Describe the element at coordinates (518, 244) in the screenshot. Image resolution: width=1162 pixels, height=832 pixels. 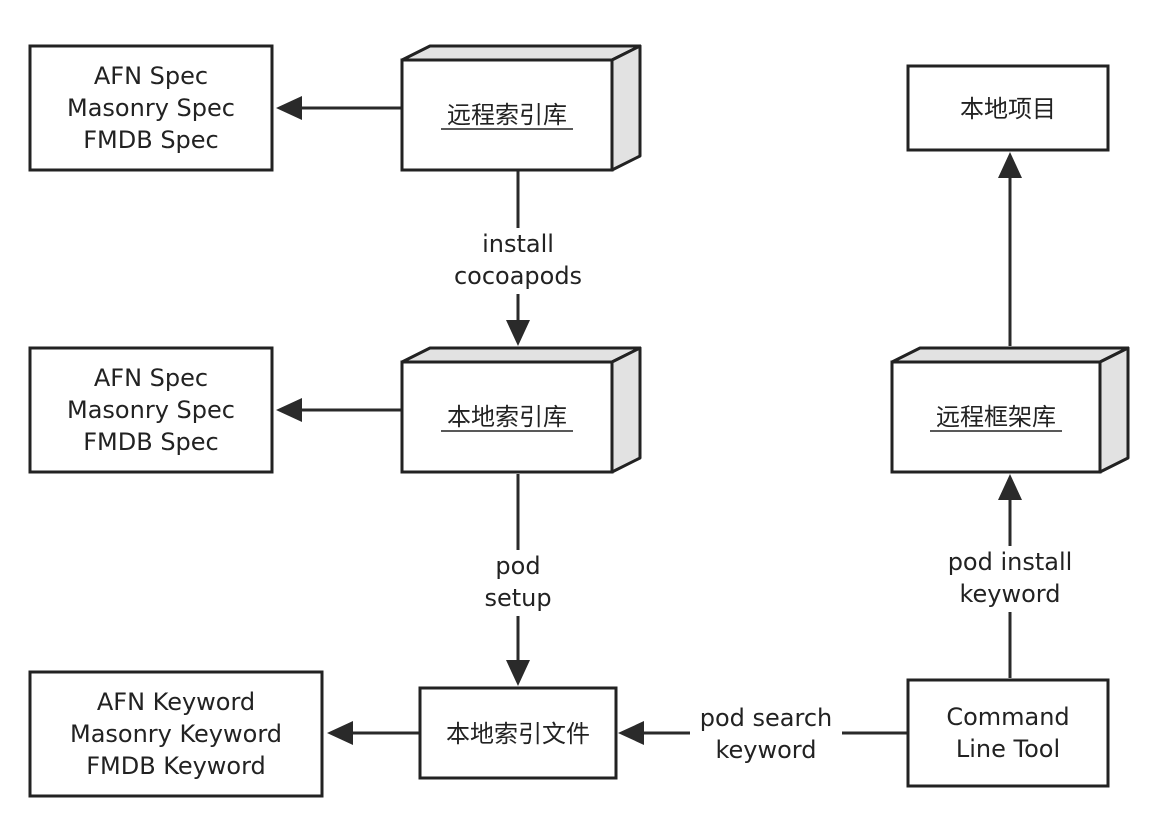
I see `edge-label-install-cocoapods-line1: install` at that location.